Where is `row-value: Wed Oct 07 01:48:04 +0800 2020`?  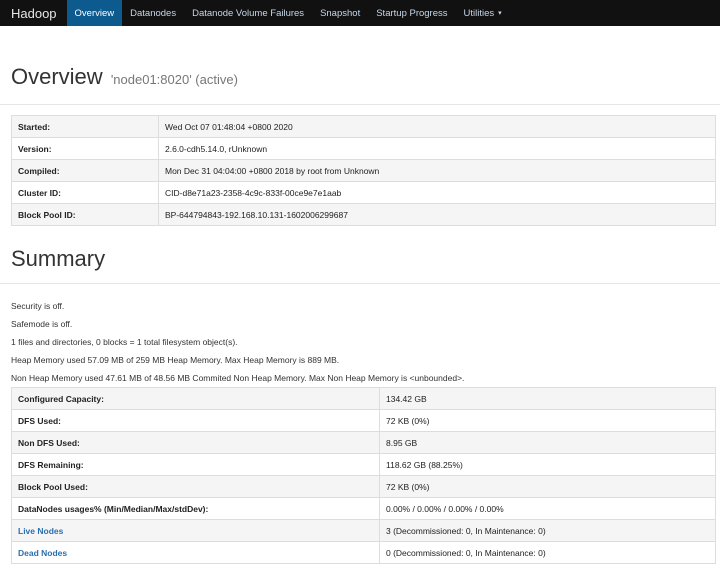
row-value: Wed Oct 07 01:48:04 +0800 2020 is located at coordinates (437, 126).